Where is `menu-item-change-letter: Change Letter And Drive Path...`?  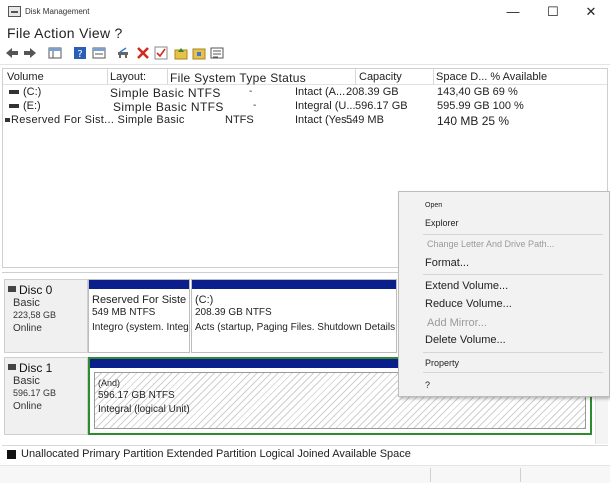 menu-item-change-letter: Change Letter And Drive Path... is located at coordinates (490, 244).